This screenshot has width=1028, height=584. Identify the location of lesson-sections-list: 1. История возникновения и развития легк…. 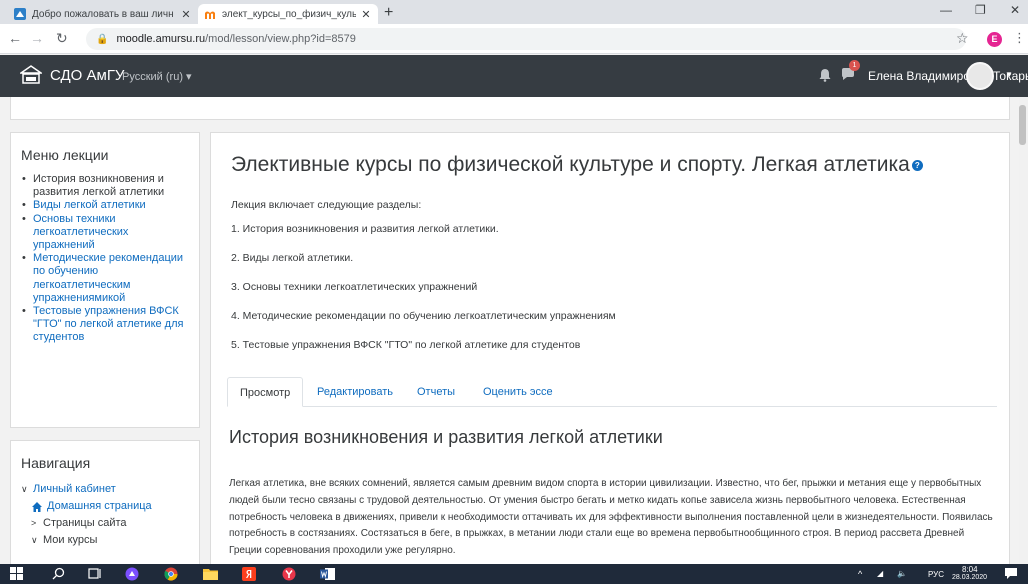
(423, 295).